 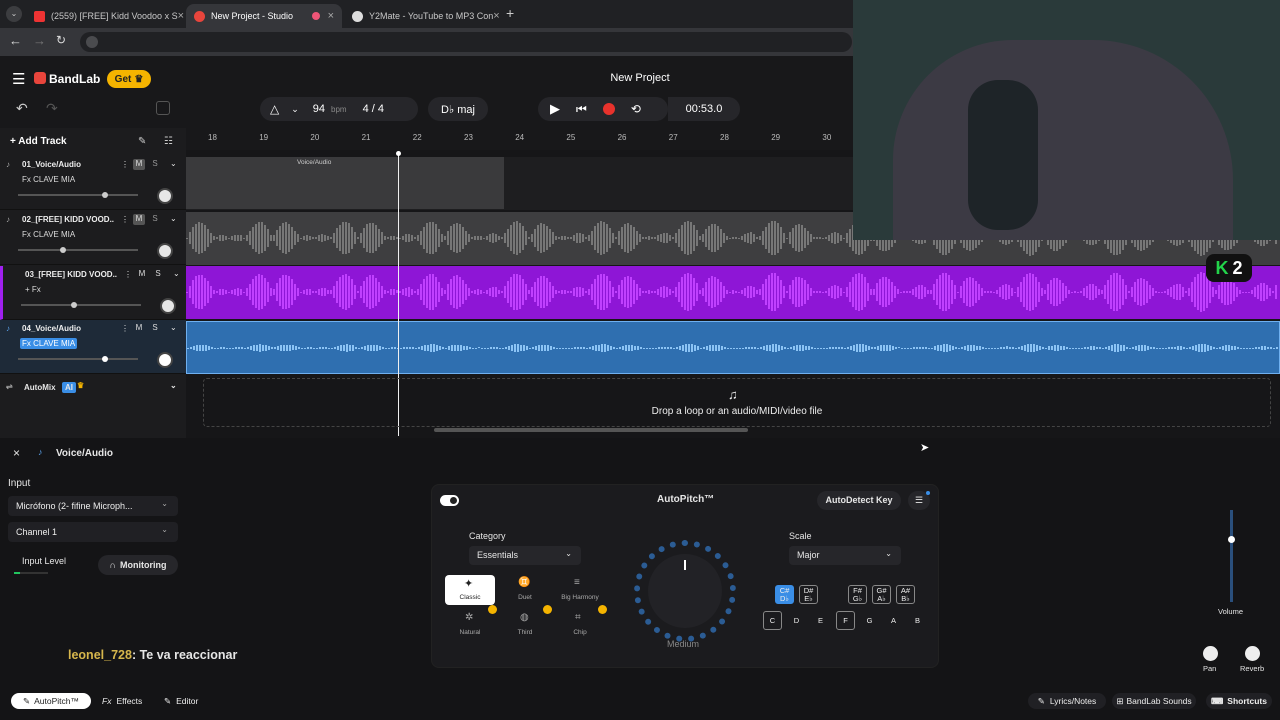 I want to click on playhead-handle, so click(x=398, y=153).